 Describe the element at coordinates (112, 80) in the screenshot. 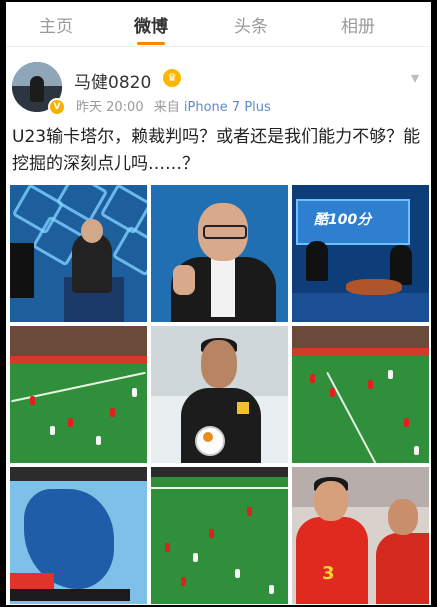

I see `username: 马健0820` at that location.